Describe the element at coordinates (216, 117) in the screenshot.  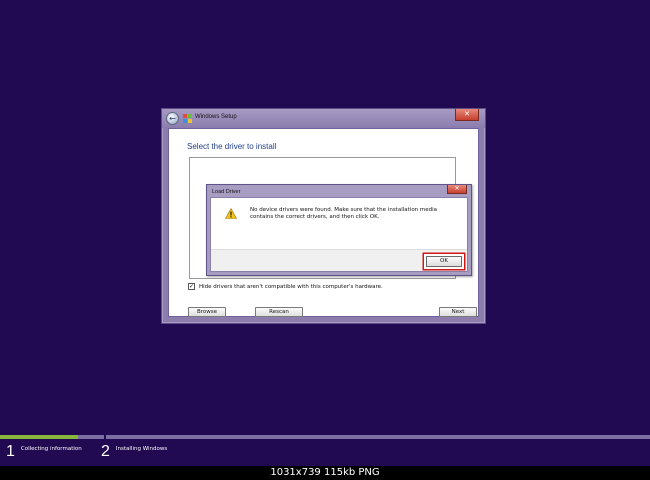
I see `setup-window-title: Windows Setup` at that location.